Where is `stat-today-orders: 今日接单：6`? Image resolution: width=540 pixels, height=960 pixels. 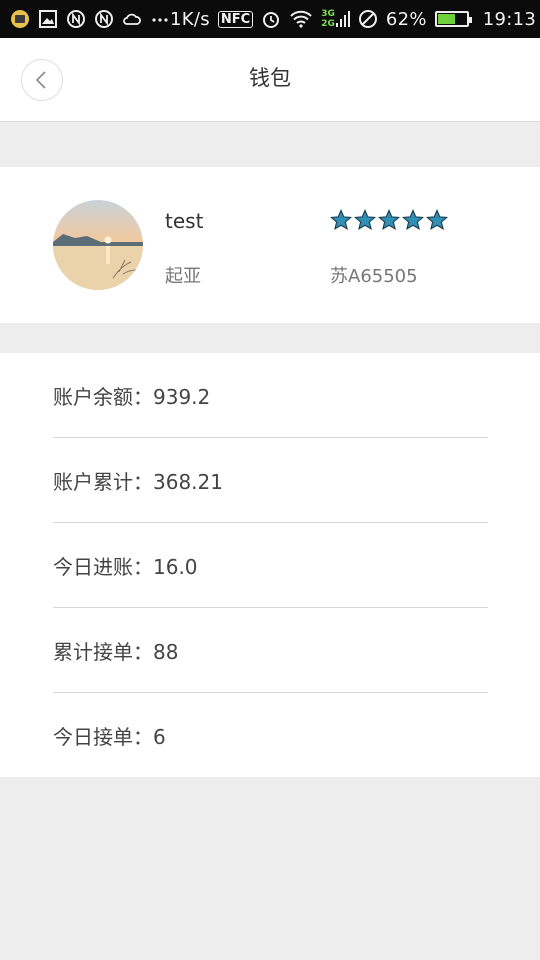
stat-today-orders: 今日接单：6 is located at coordinates (109, 737).